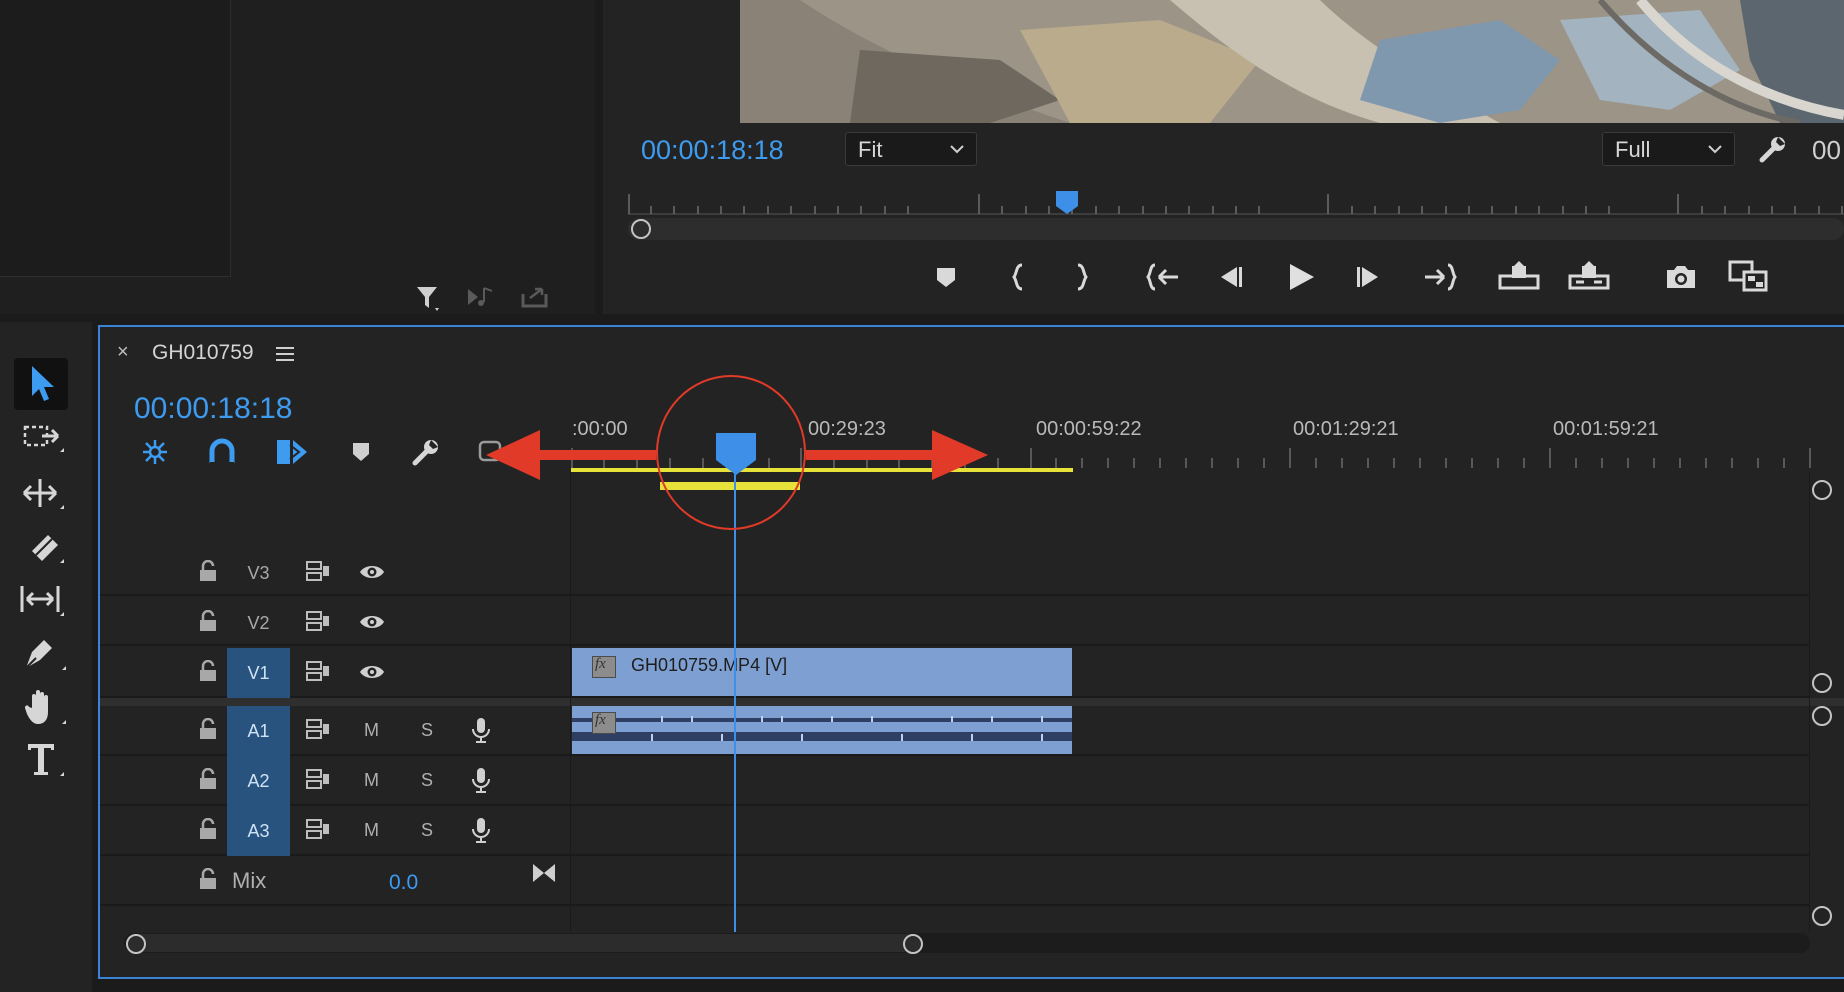 The height and width of the screenshot is (992, 1844). I want to click on ruler-label-2: 00:00:59:22, so click(1089, 429).